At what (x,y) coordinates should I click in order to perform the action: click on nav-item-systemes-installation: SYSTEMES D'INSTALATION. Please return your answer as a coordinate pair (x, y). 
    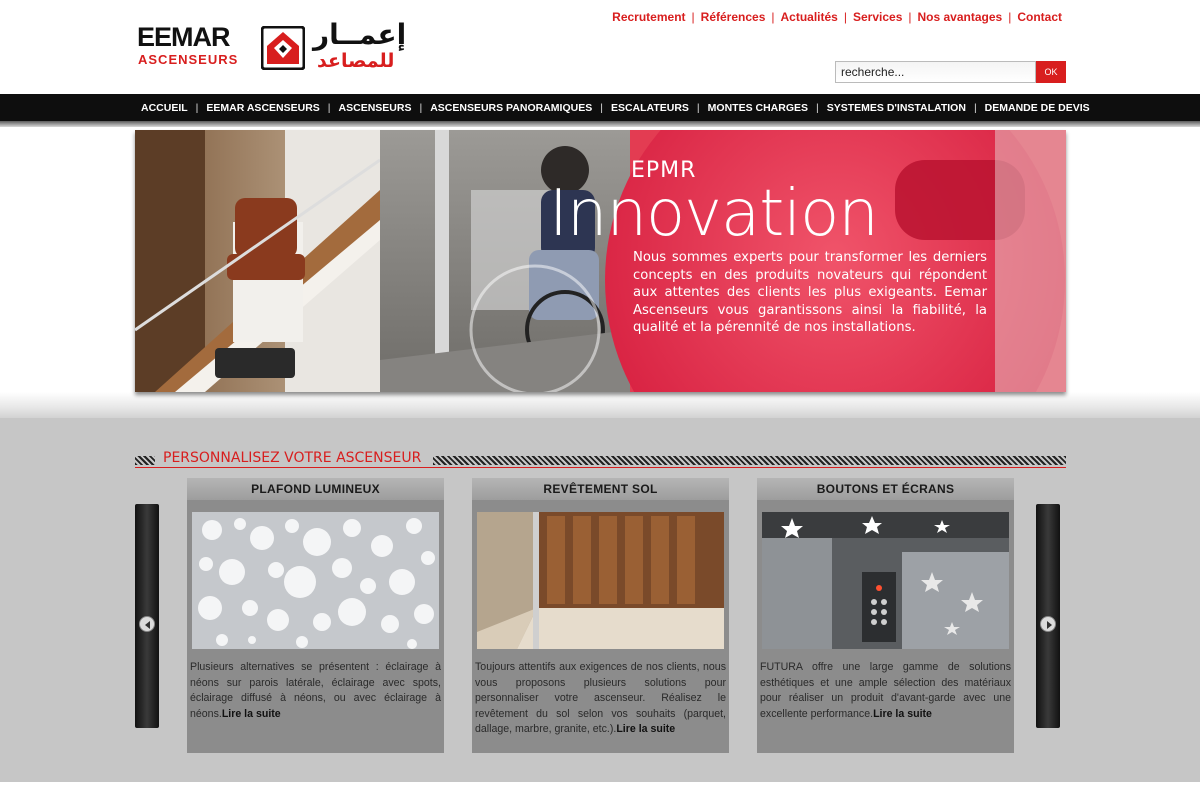
    Looking at the image, I should click on (896, 108).